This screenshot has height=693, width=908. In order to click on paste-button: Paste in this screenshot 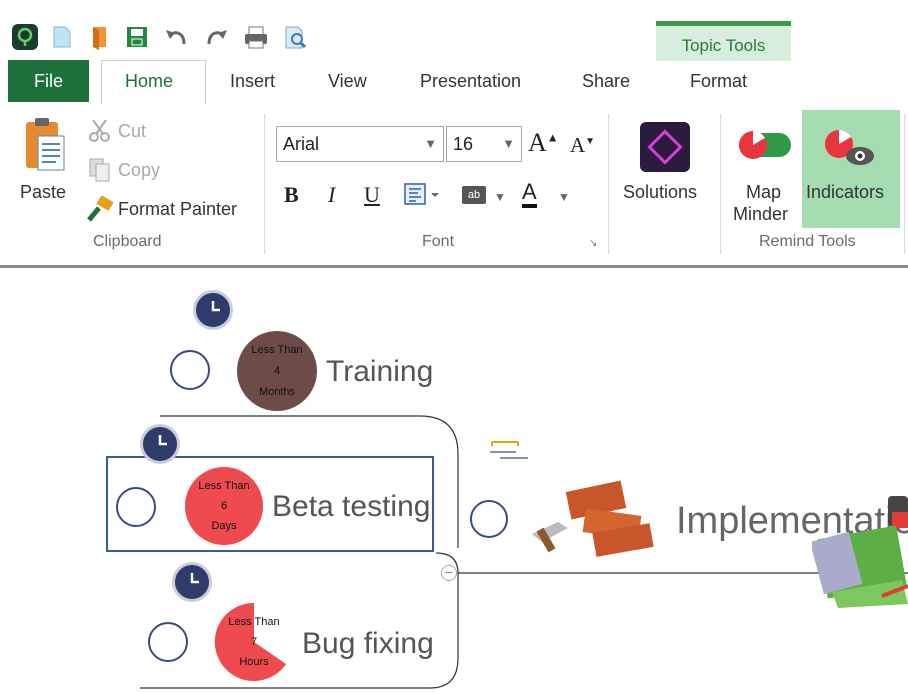, I will do `click(43, 192)`.